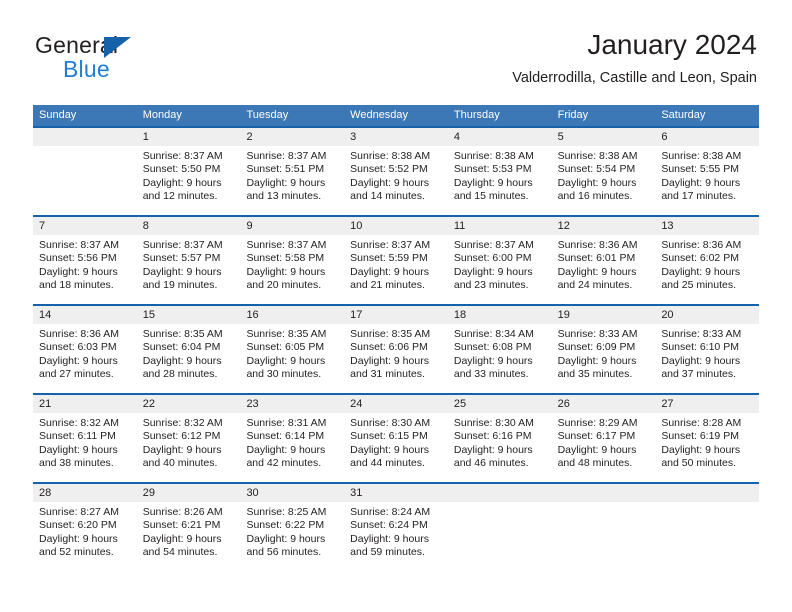  I want to click on day-number: 4, so click(499, 137).